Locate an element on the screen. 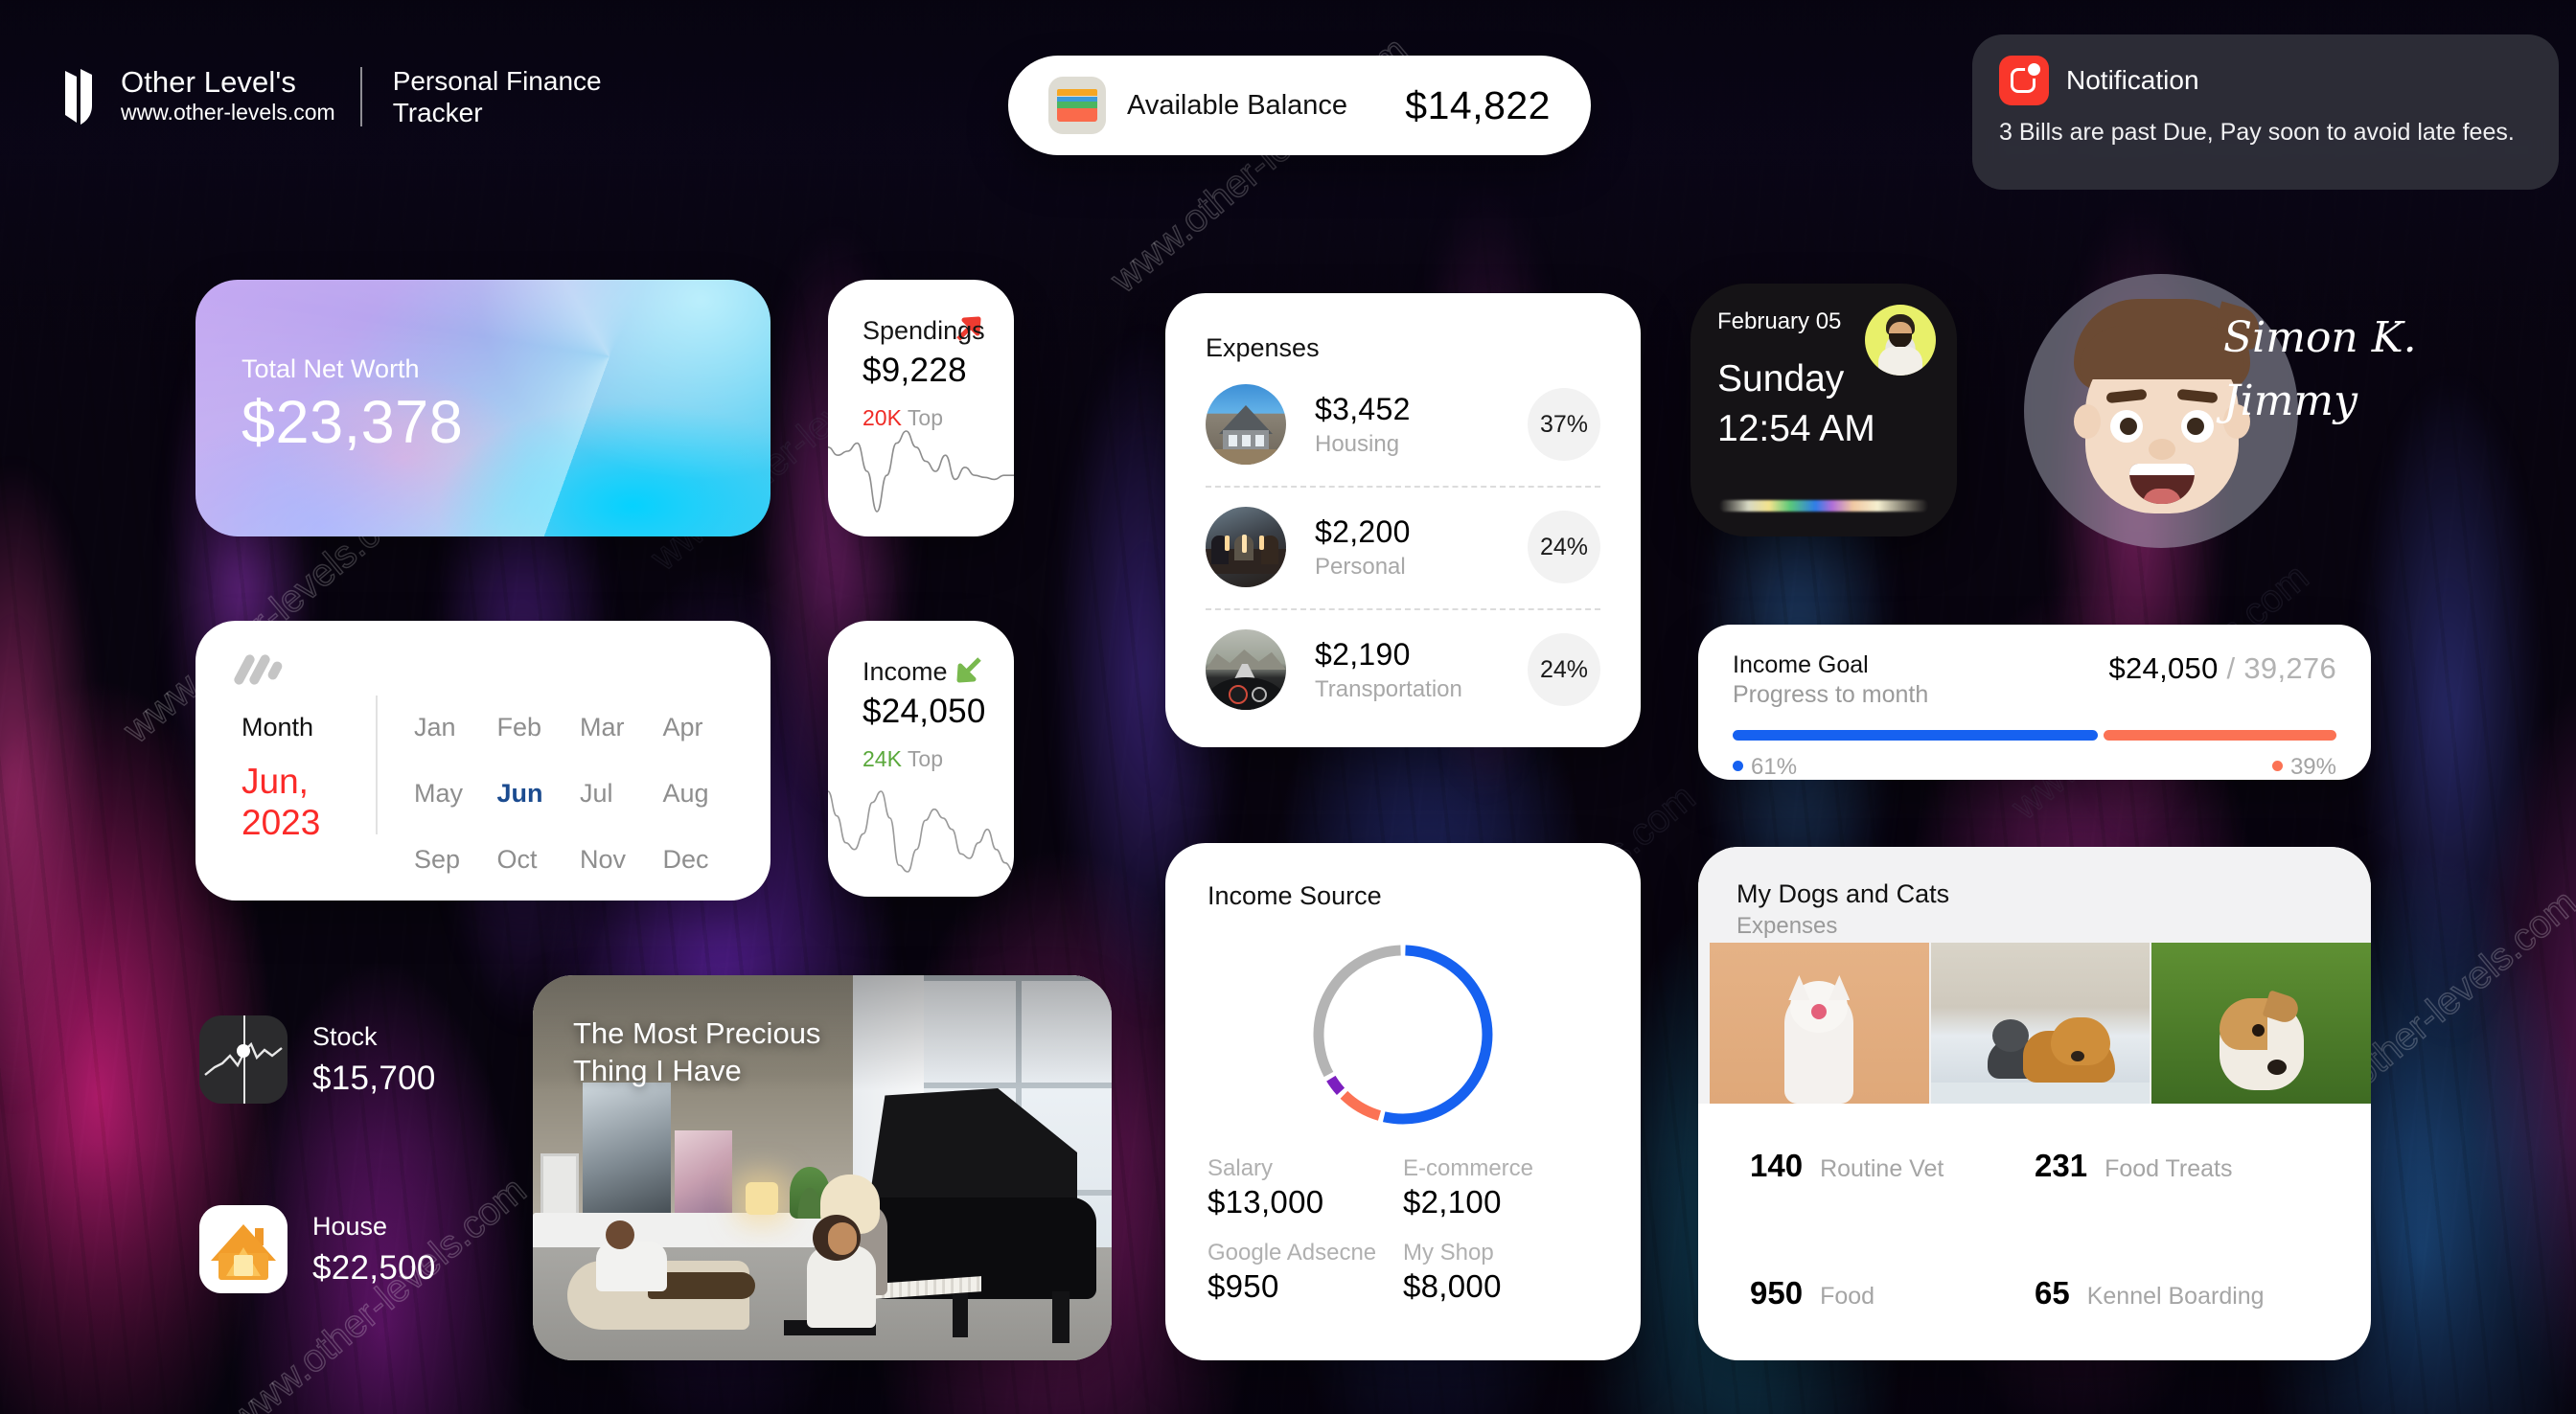 The height and width of the screenshot is (1414, 2576). month-option-jun: Jun is located at coordinates (539, 794).